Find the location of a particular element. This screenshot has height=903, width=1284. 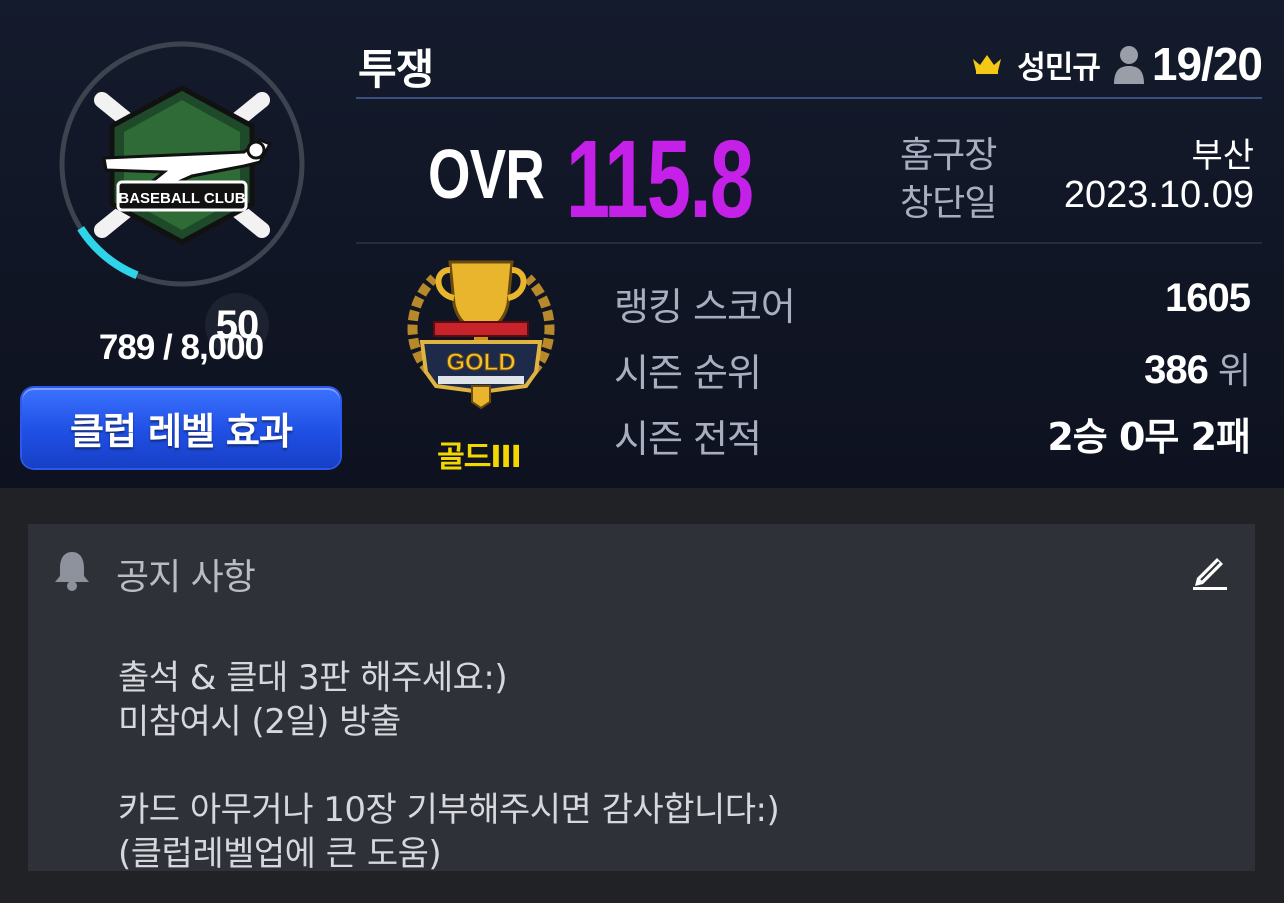

season-rank-value: 386 is located at coordinates (1176, 370).